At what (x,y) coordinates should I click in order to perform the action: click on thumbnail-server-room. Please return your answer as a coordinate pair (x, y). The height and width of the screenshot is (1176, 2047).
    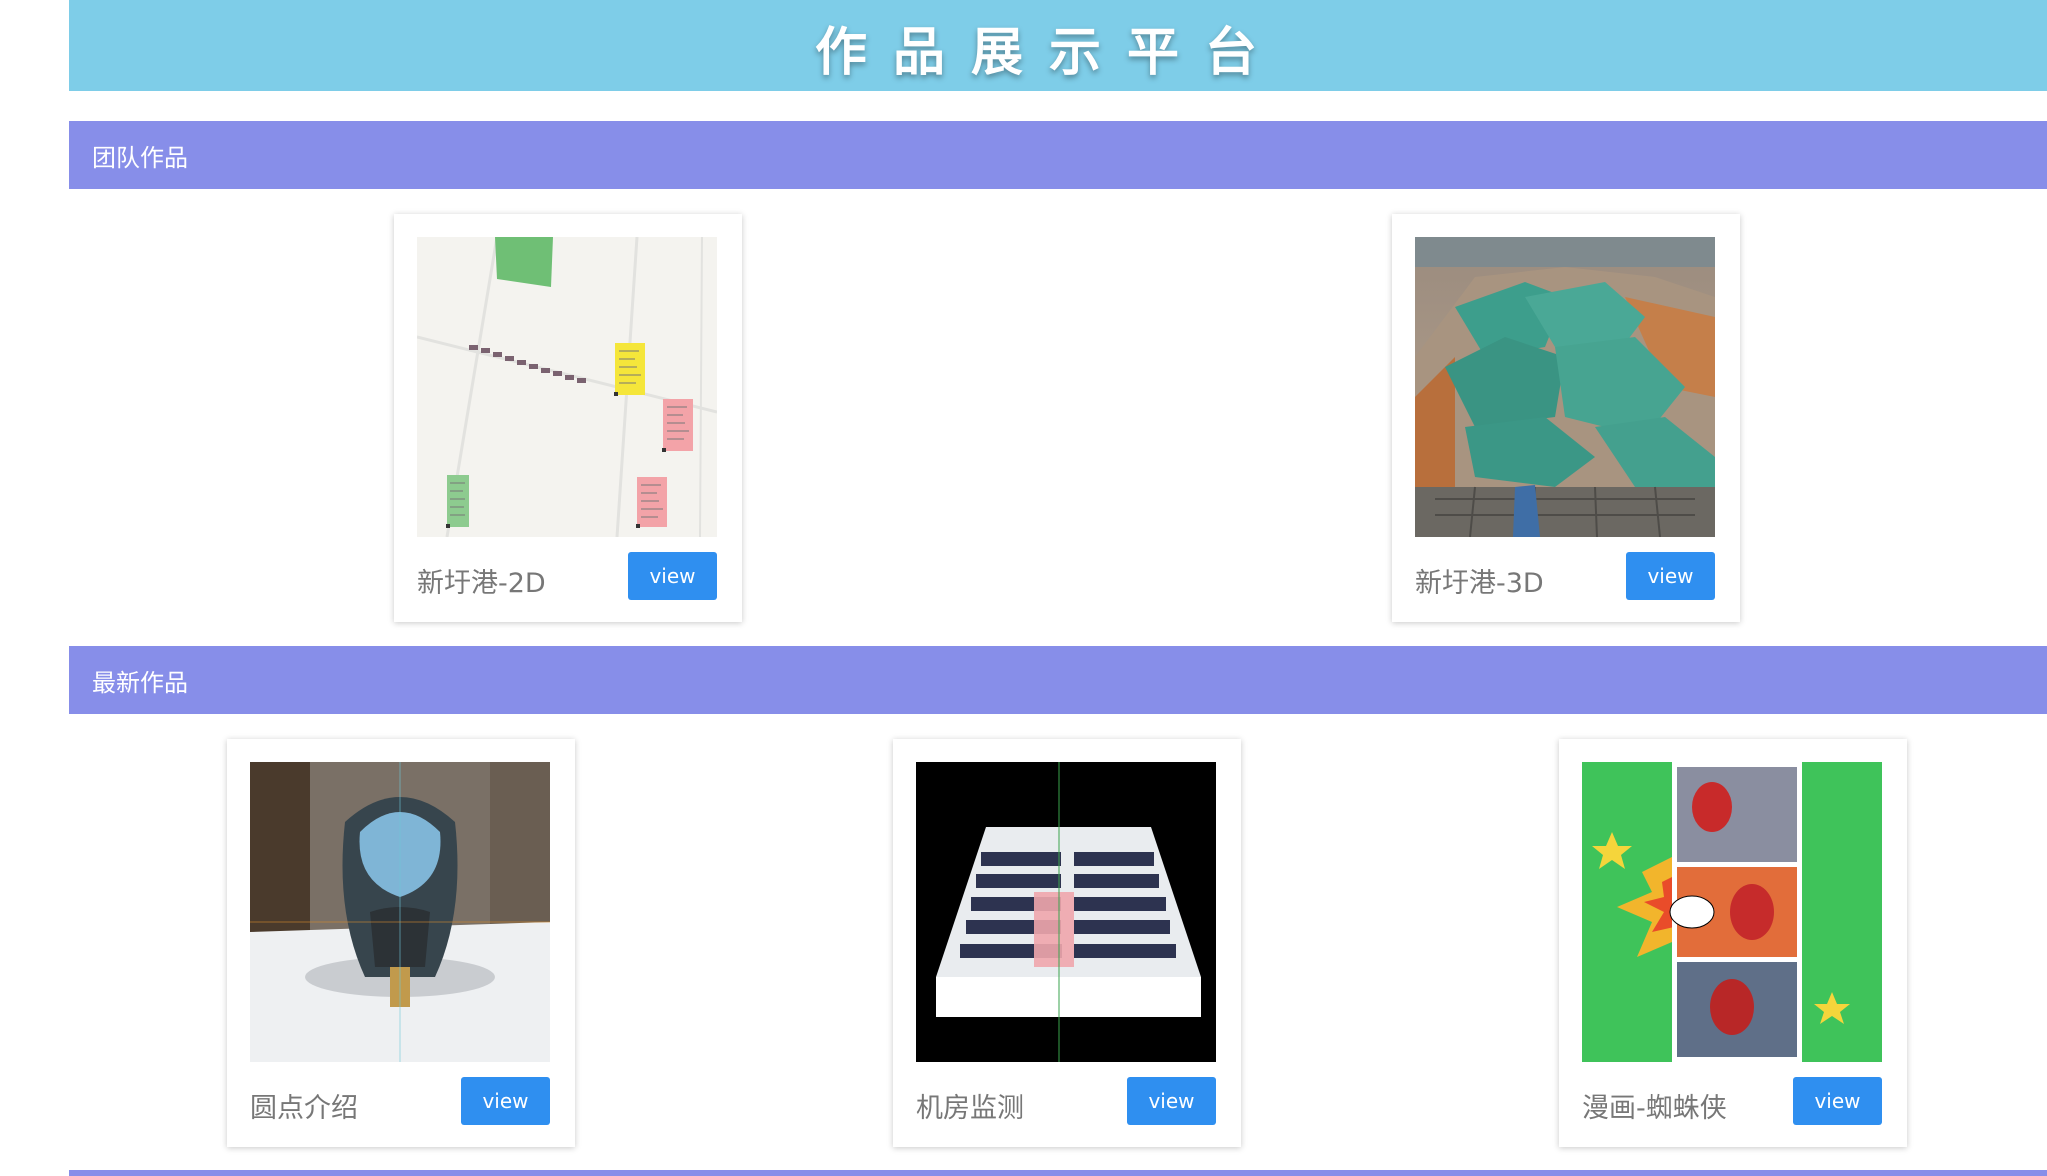
    Looking at the image, I should click on (1066, 912).